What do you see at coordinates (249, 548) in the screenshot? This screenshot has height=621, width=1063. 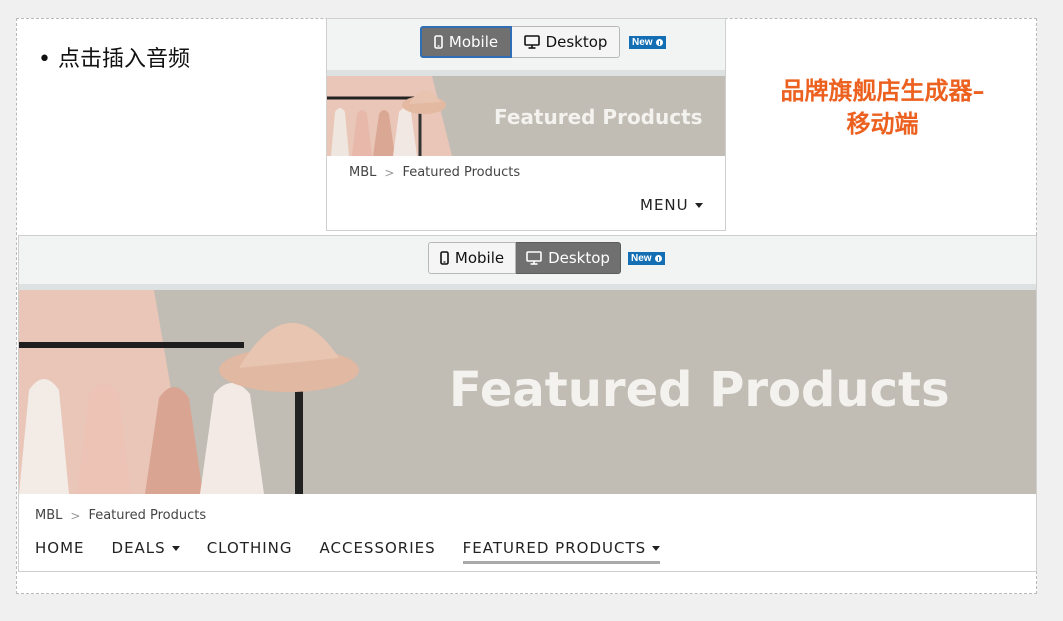 I see `nav-label: CLOTHING` at bounding box center [249, 548].